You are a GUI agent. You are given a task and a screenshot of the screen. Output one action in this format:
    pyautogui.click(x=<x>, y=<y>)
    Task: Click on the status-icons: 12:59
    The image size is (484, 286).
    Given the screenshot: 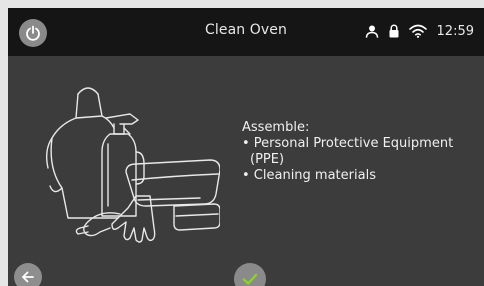 What is the action you would take?
    pyautogui.click(x=419, y=31)
    